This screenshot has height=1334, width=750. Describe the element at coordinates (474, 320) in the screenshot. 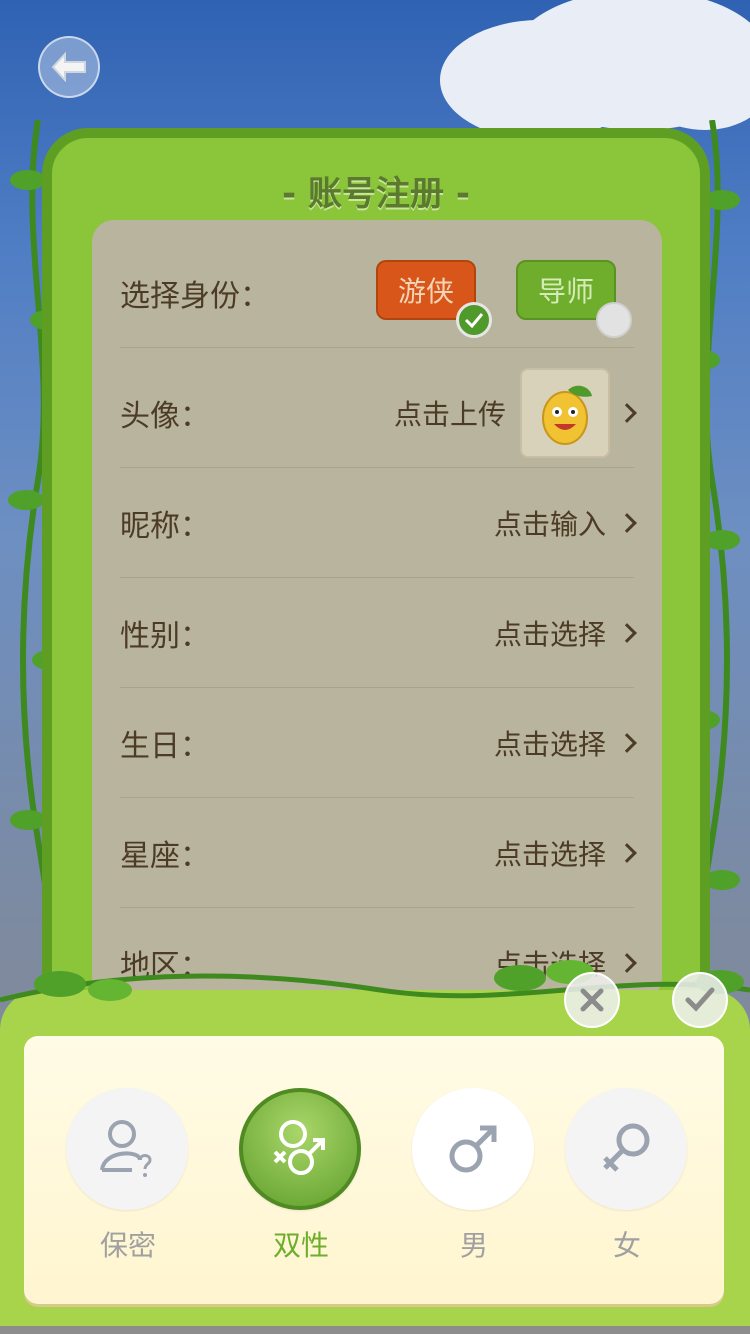

I see `selected-check-icon` at that location.